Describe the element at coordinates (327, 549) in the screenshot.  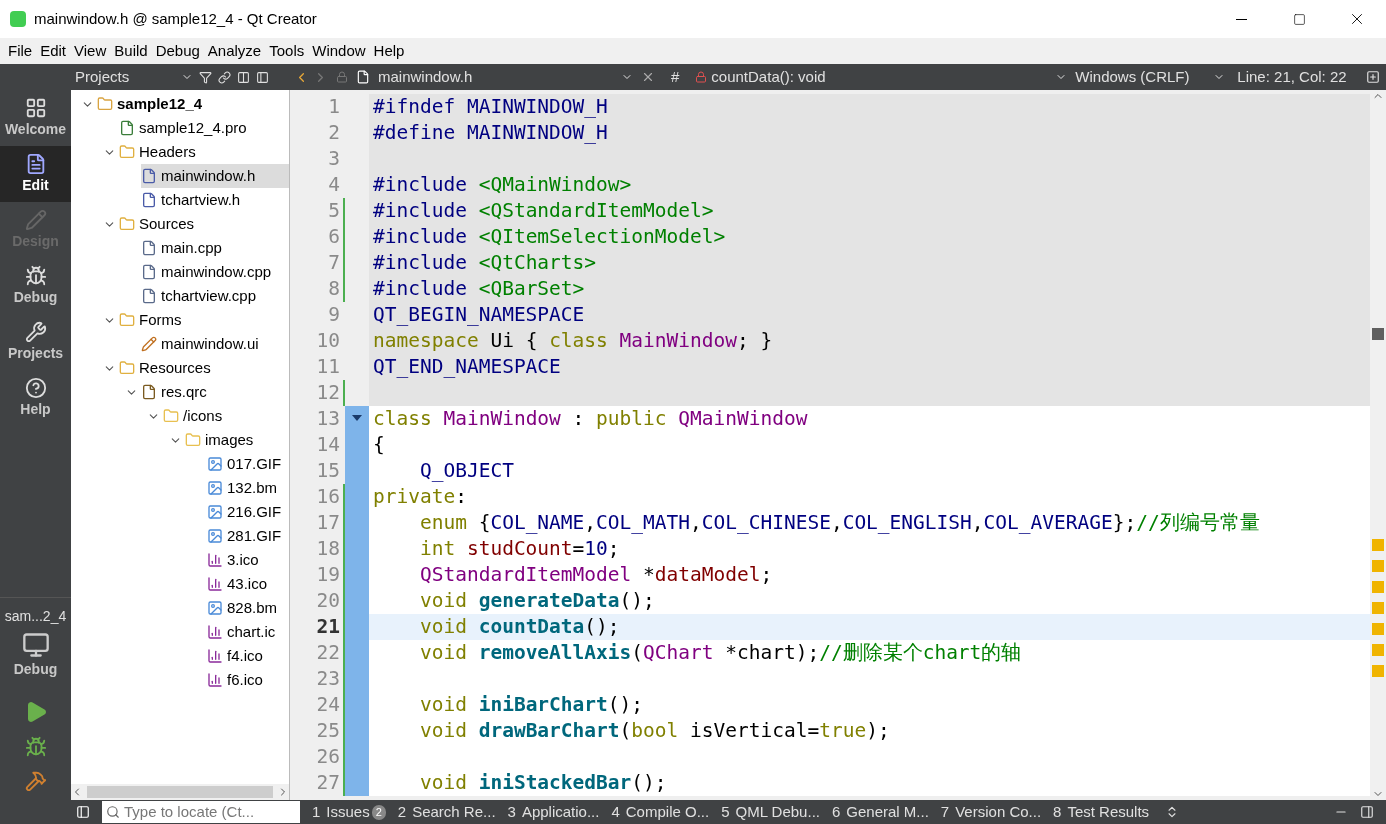
I see `line-number: 18` at that location.